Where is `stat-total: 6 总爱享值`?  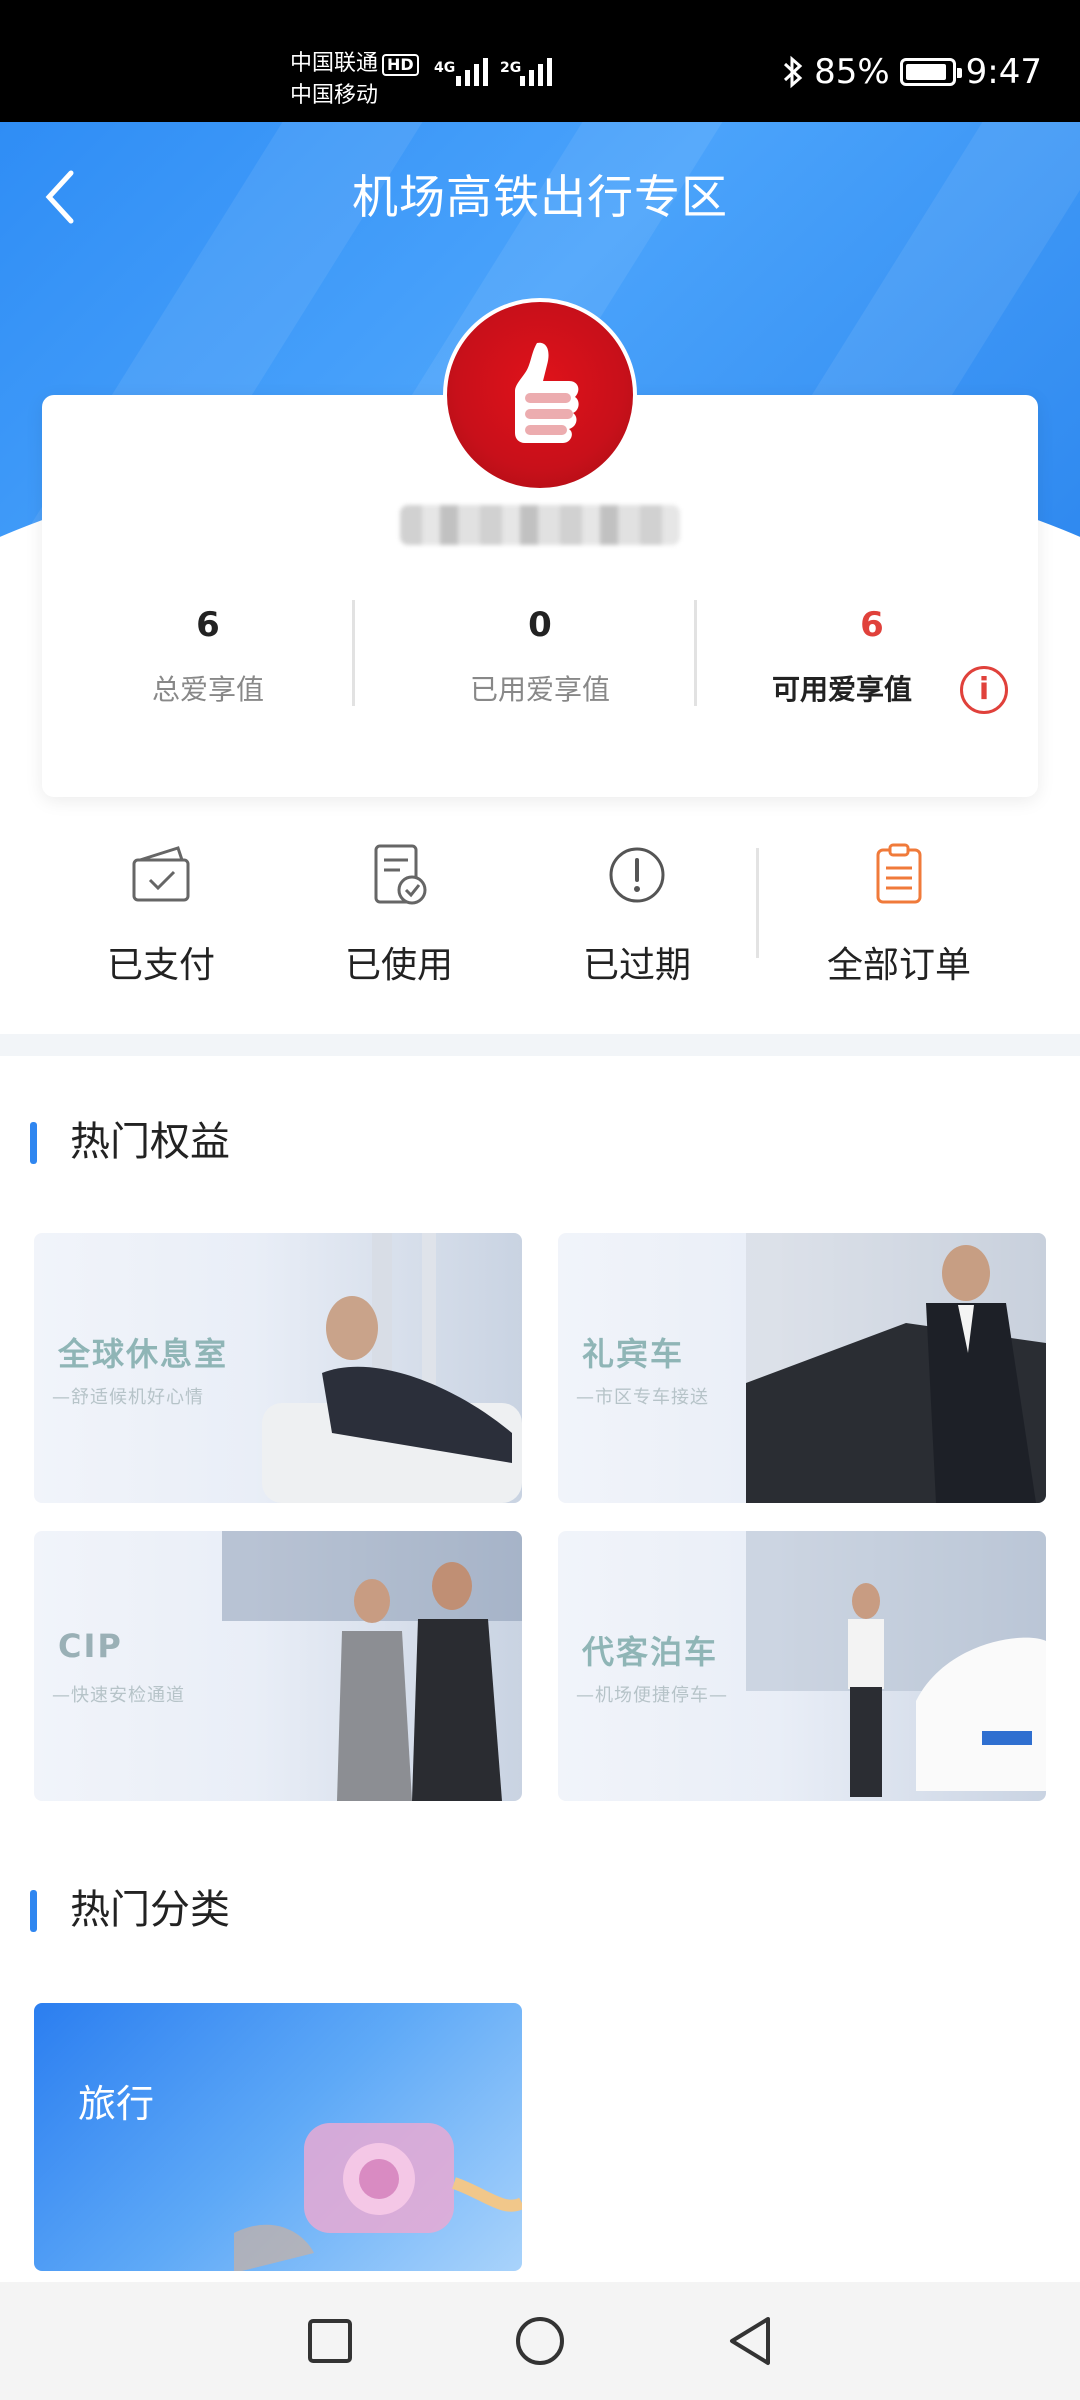
stat-total: 6 总爱享值 is located at coordinates (208, 655).